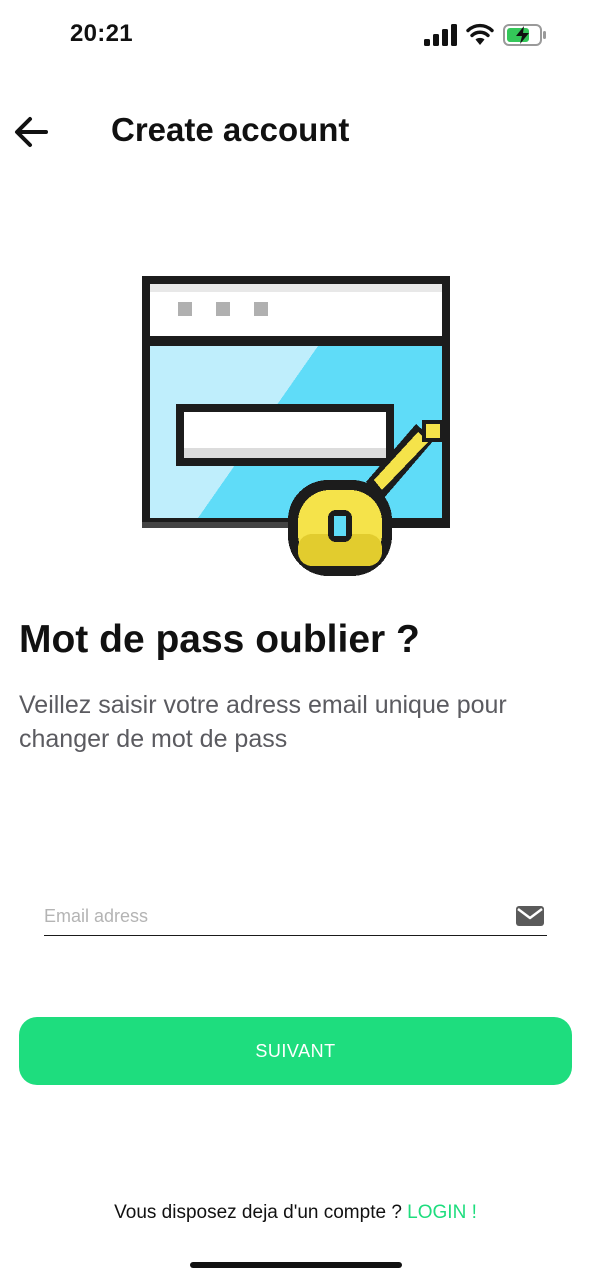  What do you see at coordinates (524, 35) in the screenshot?
I see `battery-charging-icon` at bounding box center [524, 35].